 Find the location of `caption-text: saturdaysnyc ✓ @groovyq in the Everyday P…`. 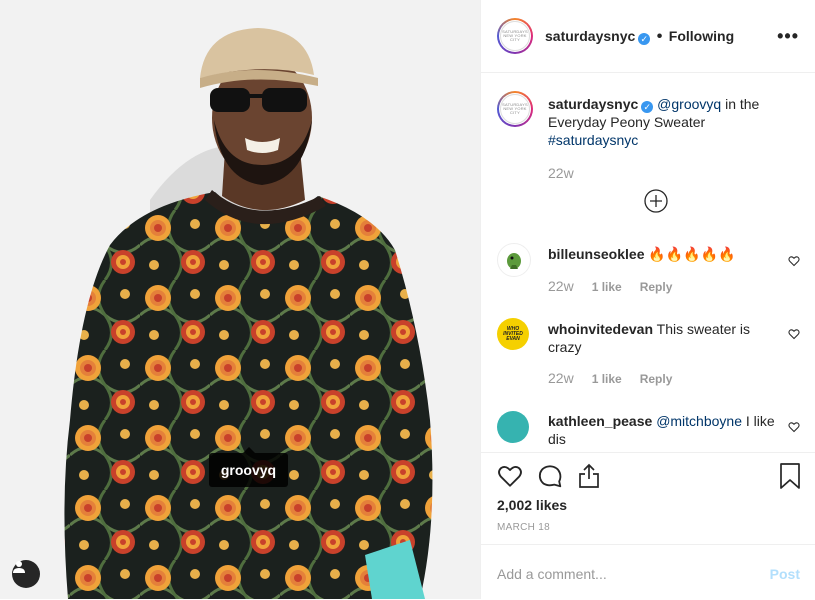

caption-text: saturdaysnyc ✓ @groovyq in the Everyday P… is located at coordinates (663, 122).